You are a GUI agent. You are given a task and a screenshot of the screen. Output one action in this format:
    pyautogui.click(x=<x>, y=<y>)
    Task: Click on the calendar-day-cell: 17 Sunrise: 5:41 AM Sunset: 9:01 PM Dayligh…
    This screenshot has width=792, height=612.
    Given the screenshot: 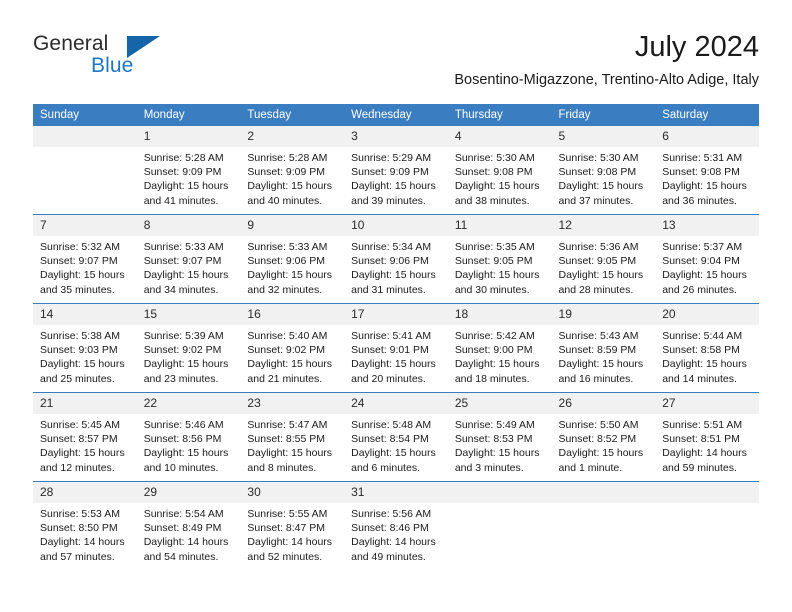 What is the action you would take?
    pyautogui.click(x=396, y=348)
    